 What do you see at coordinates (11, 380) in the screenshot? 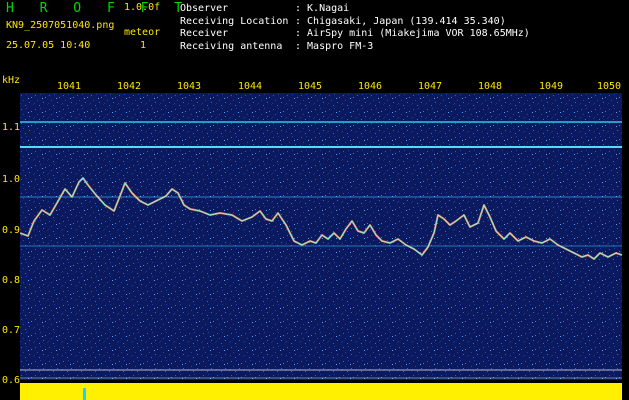
I see `y-tick: 0.6` at bounding box center [11, 380].